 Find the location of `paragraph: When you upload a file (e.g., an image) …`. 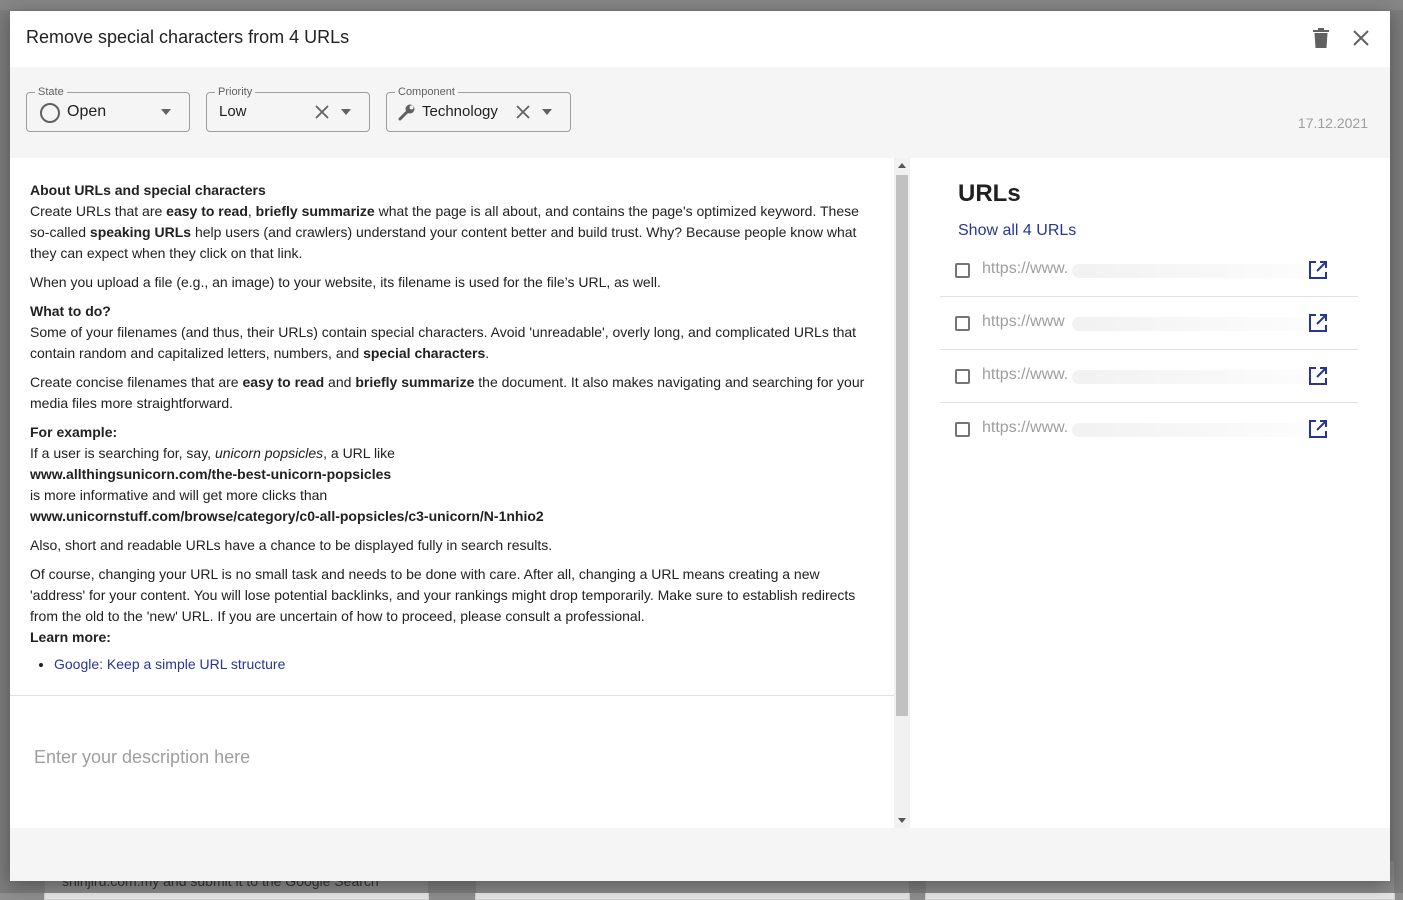

paragraph: When you upload a file (e.g., an image) … is located at coordinates (345, 282).